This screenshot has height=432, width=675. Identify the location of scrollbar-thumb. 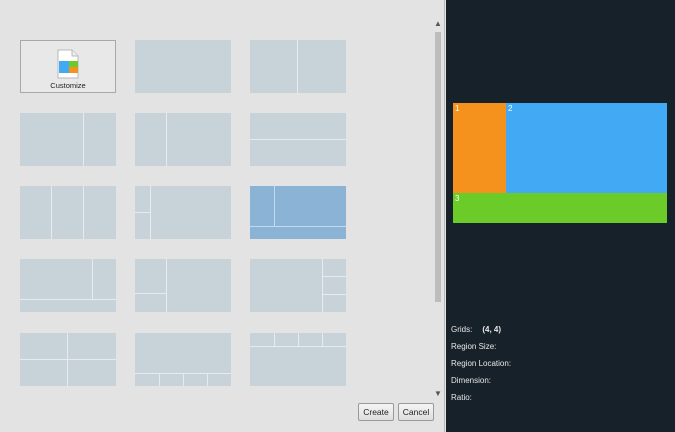
(438, 167).